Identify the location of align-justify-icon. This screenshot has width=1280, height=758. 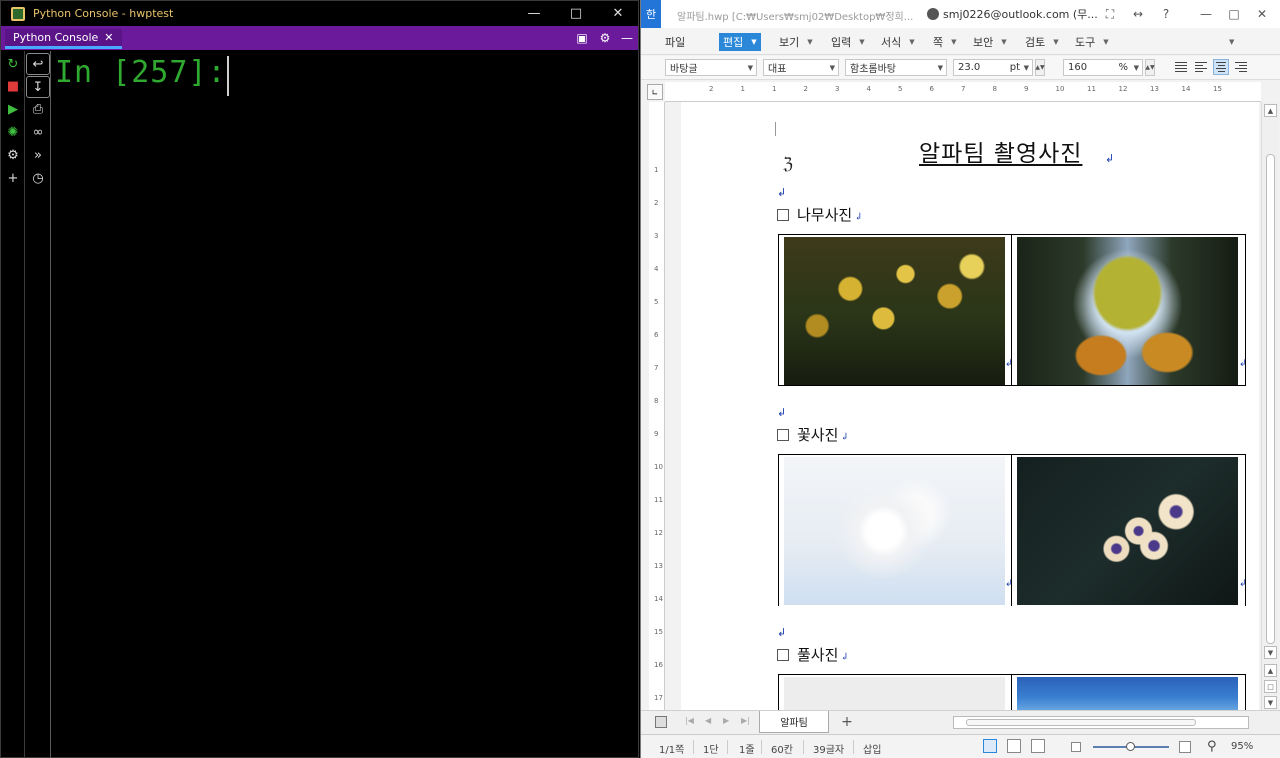
(1181, 67).